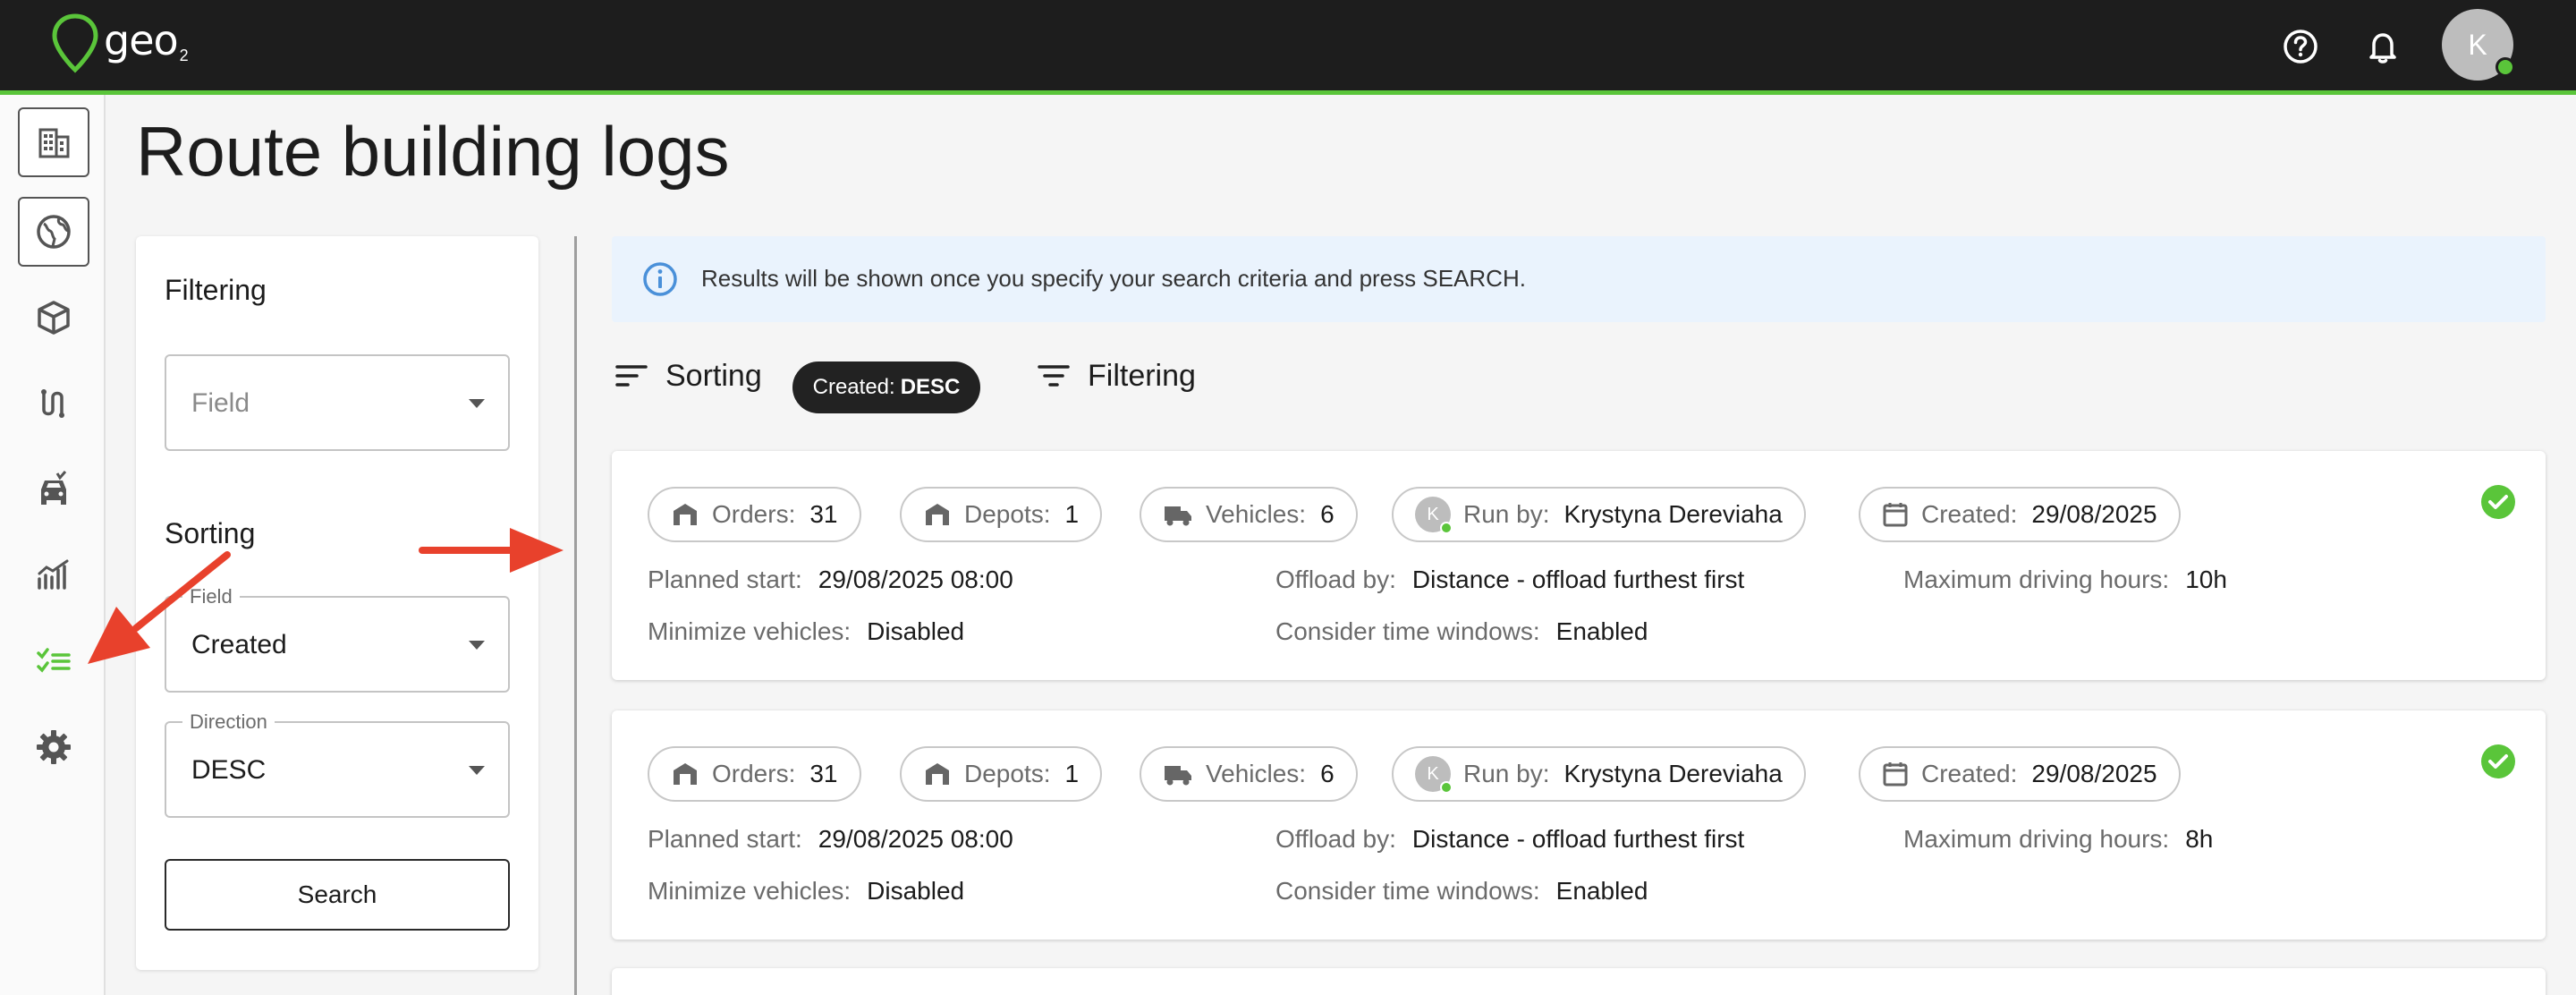 The height and width of the screenshot is (995, 2576). I want to click on logo-subscript: 2, so click(184, 55).